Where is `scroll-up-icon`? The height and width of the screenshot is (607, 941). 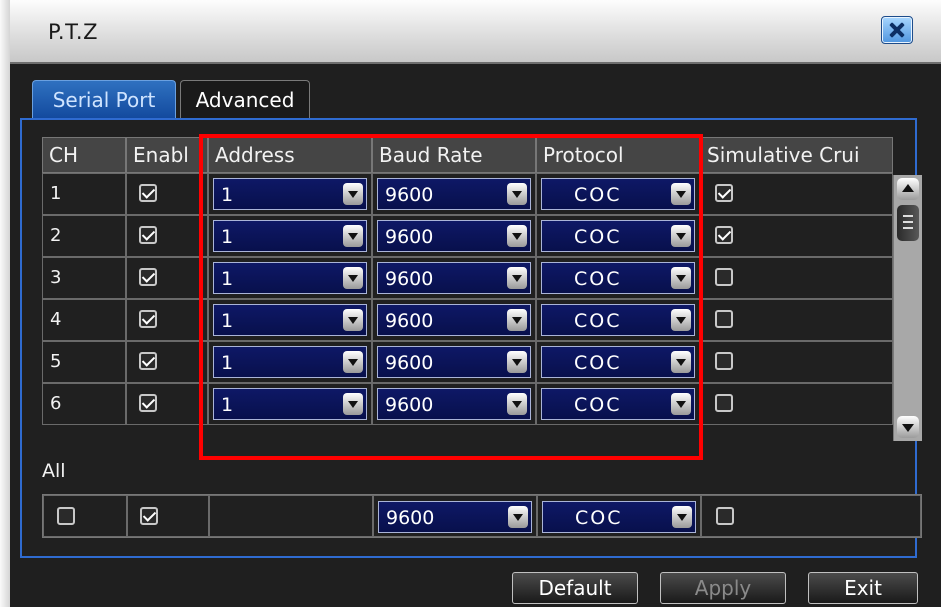
scroll-up-icon is located at coordinates (908, 189).